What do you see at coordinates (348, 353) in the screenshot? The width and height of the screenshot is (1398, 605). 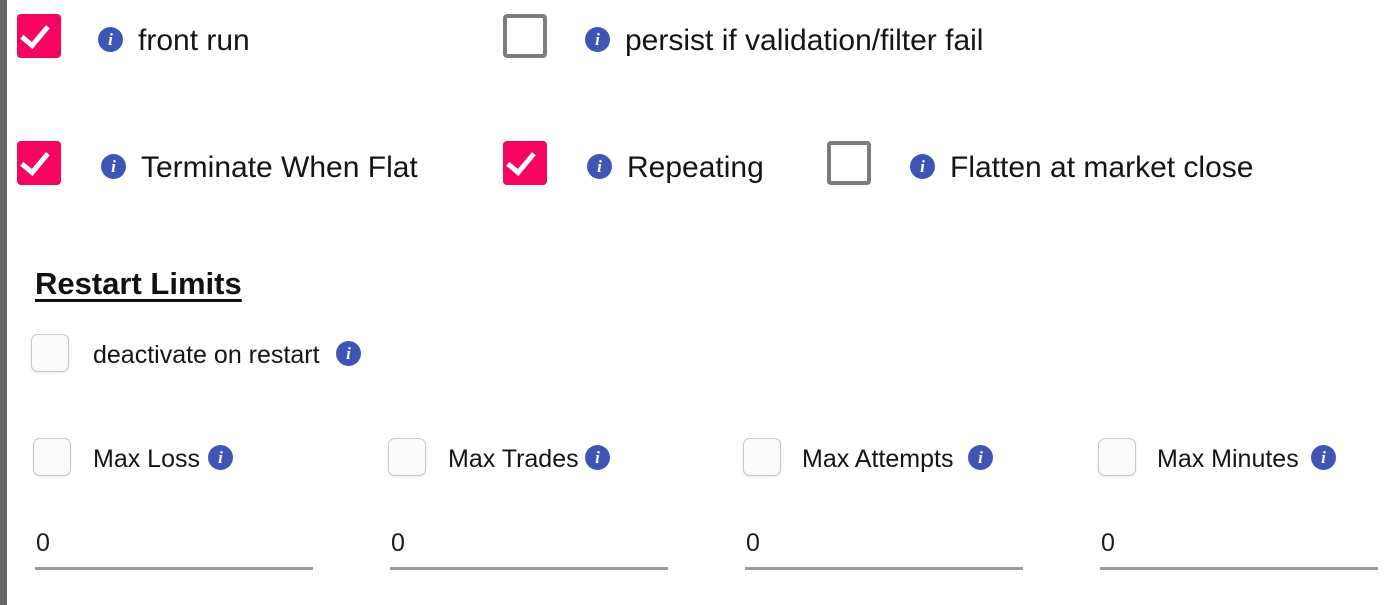 I see `info-icon-deactivate-on-restart: i` at bounding box center [348, 353].